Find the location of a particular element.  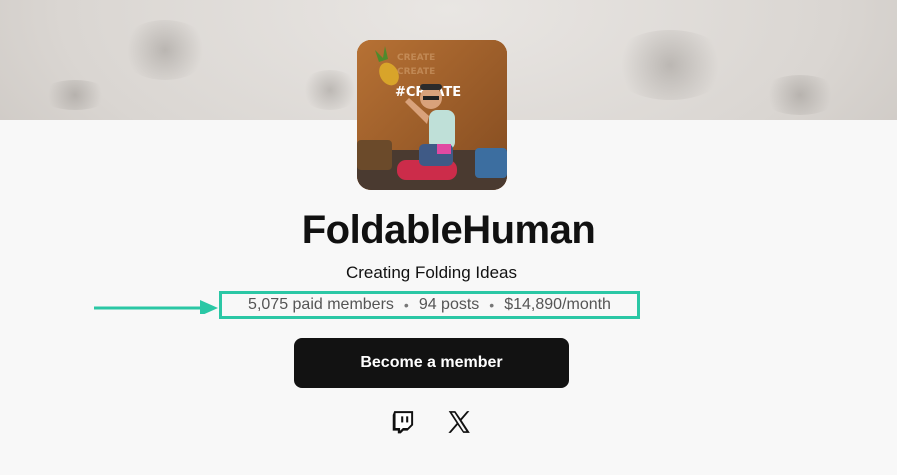

stat-posts: 94 posts is located at coordinates (449, 304).